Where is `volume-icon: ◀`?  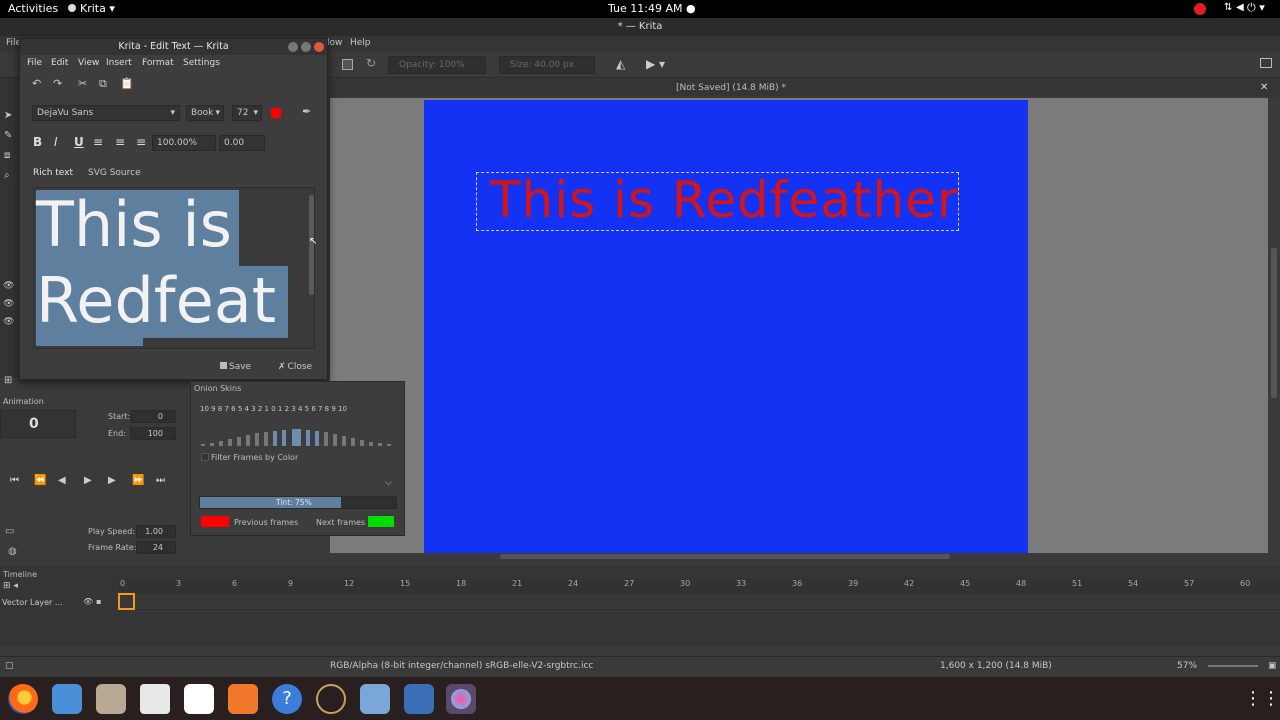
volume-icon: ◀ is located at coordinates (1240, 7).